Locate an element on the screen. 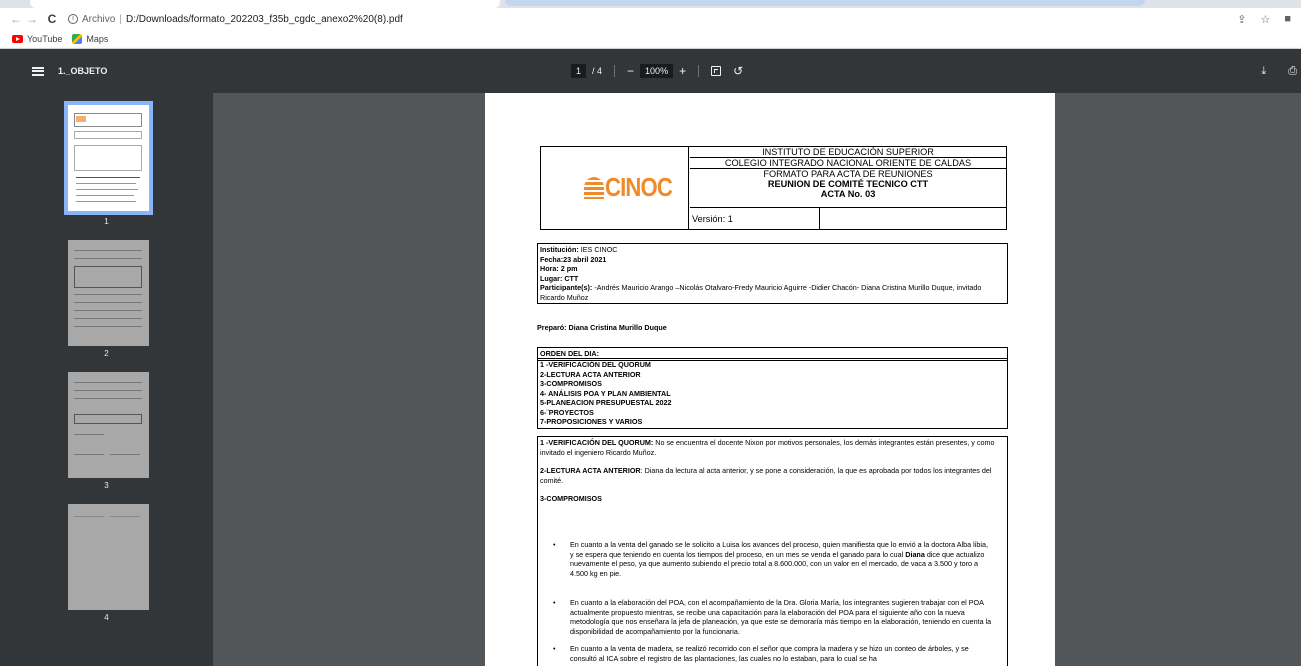 The width and height of the screenshot is (1301, 666). active-tab is located at coordinates (265, 4).